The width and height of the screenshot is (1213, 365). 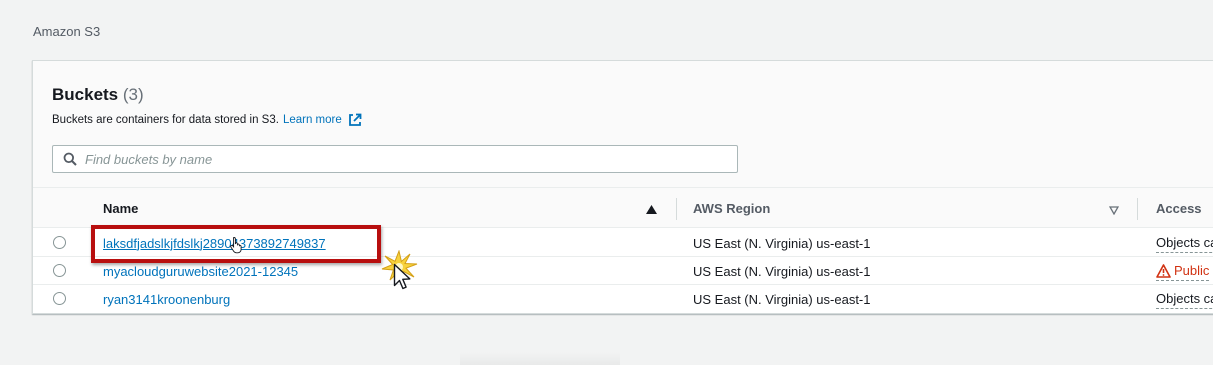 I want to click on breadcrumb: Amazon S3, so click(x=66, y=31).